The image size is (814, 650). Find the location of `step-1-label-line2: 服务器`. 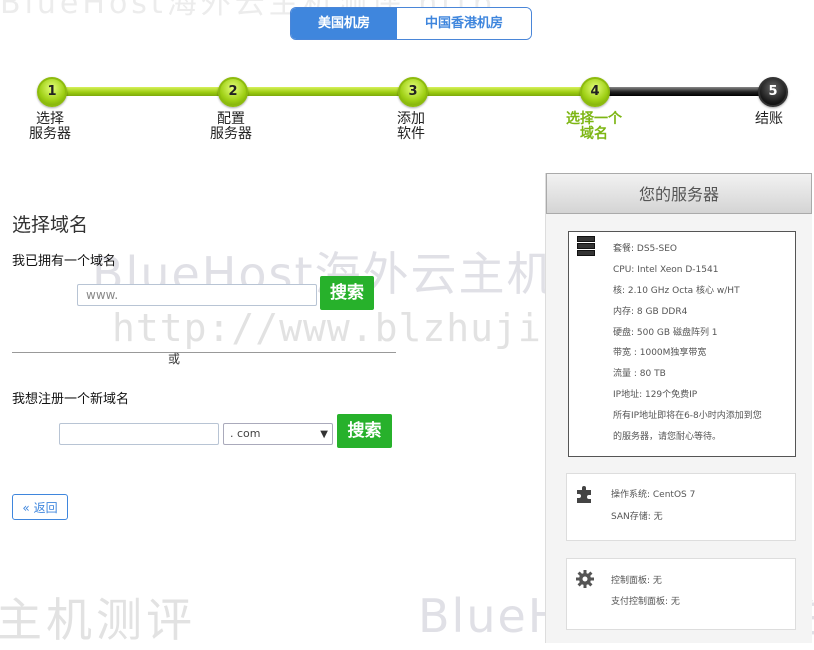

step-1-label-line2: 服务器 is located at coordinates (50, 134).